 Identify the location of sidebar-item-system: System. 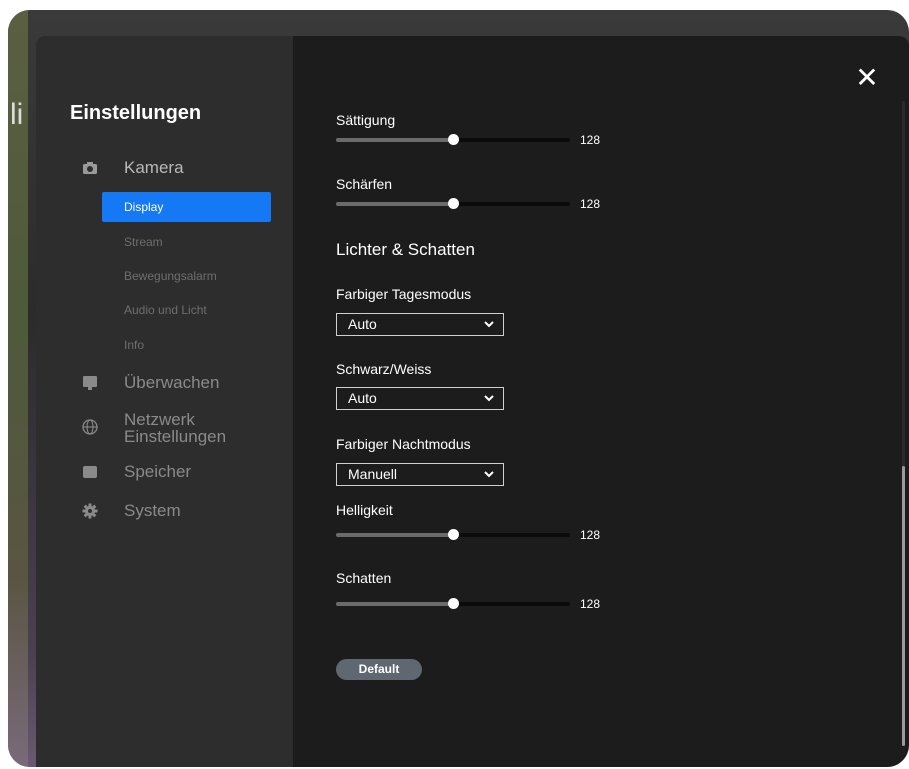
(131, 511).